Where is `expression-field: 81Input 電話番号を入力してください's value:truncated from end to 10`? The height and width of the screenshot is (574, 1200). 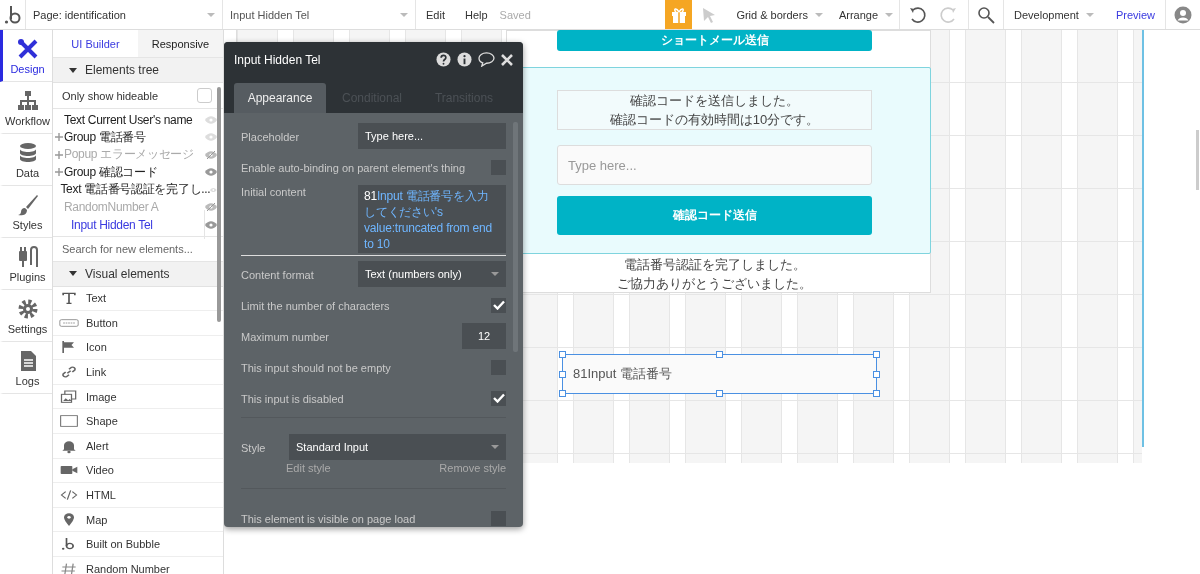 expression-field: 81Input 電話番号を入力してください's value:truncated from end to 10 is located at coordinates (432, 219).